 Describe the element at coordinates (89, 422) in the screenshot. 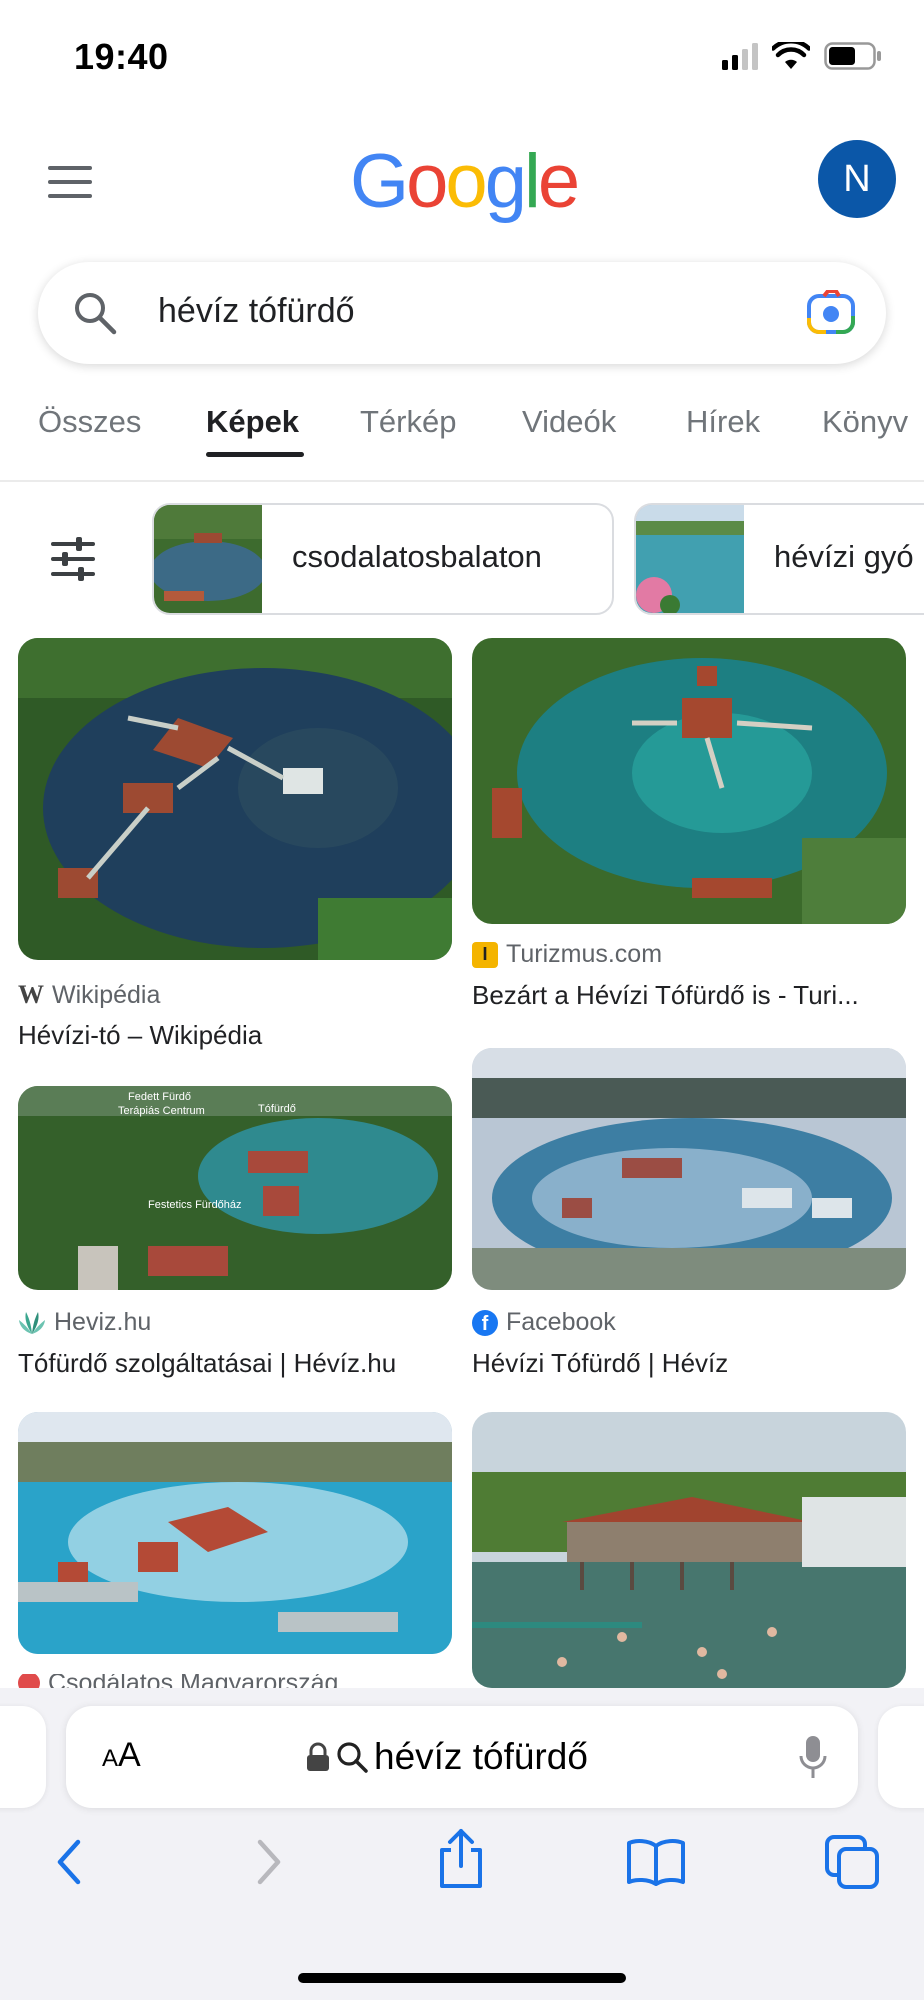

I see `tab-all: Összes` at that location.